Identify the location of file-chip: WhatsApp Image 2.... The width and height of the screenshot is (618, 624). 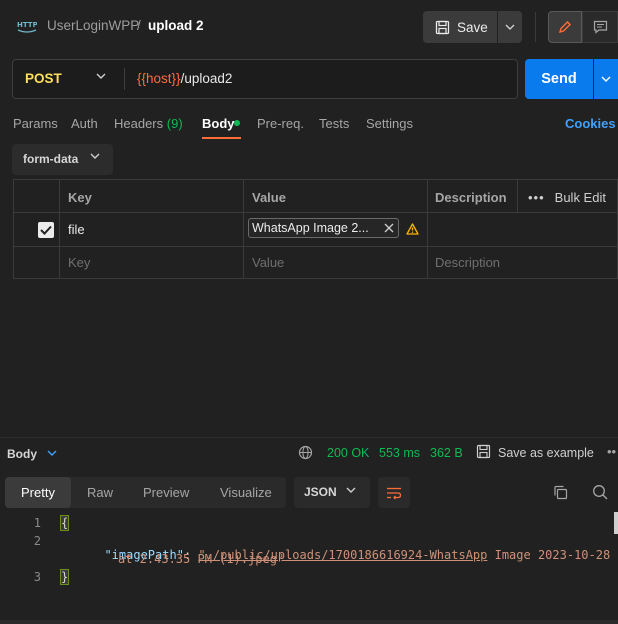
(323, 228).